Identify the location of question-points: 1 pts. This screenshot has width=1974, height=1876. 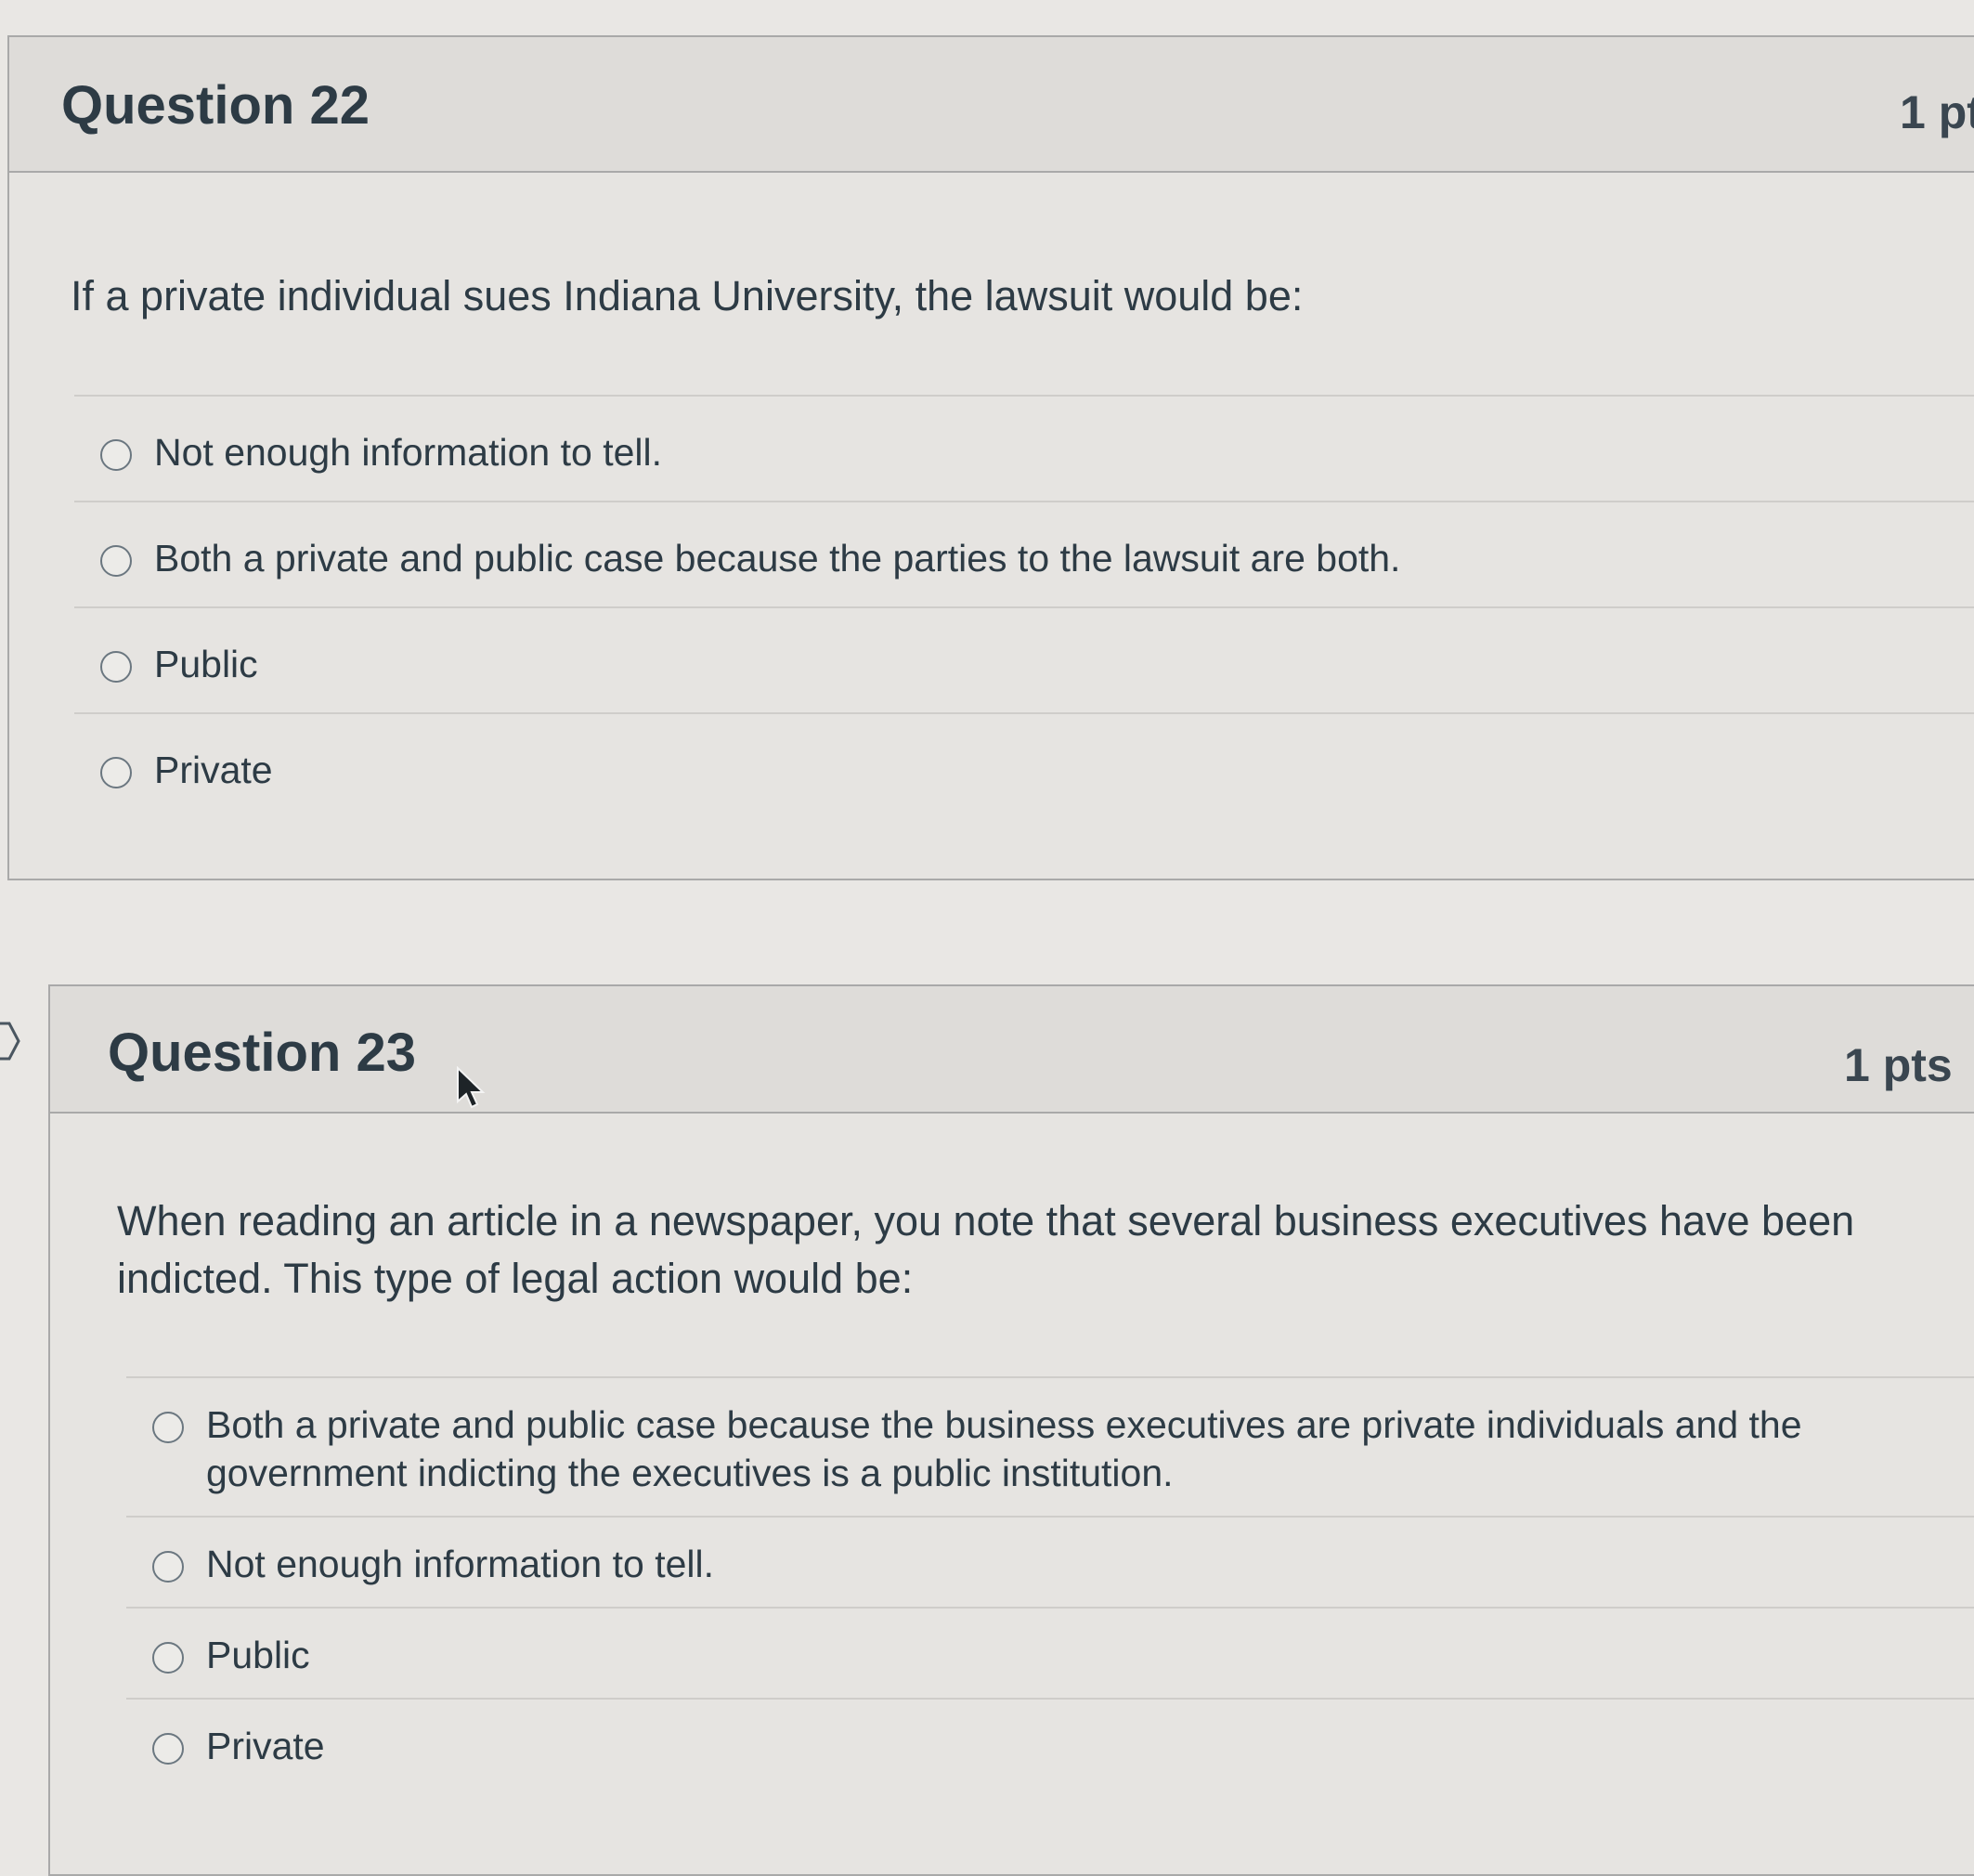
(1898, 1065).